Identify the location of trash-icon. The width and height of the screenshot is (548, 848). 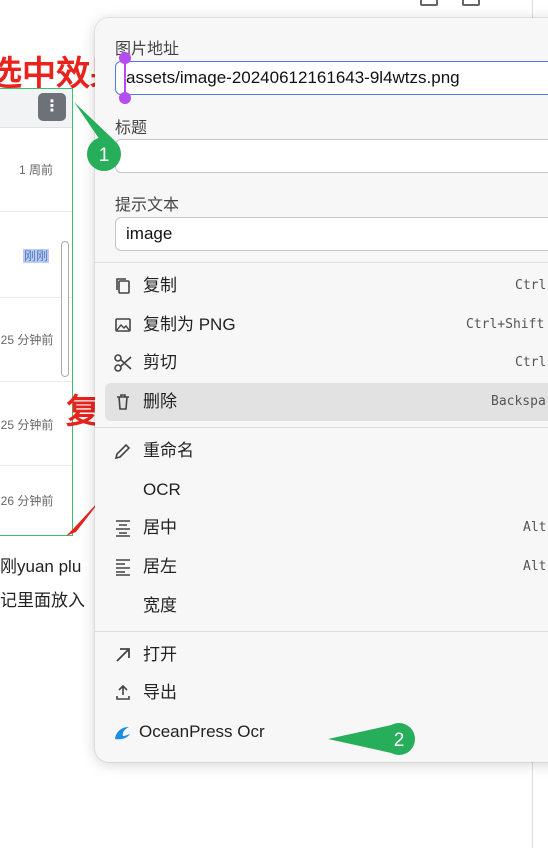
(123, 402).